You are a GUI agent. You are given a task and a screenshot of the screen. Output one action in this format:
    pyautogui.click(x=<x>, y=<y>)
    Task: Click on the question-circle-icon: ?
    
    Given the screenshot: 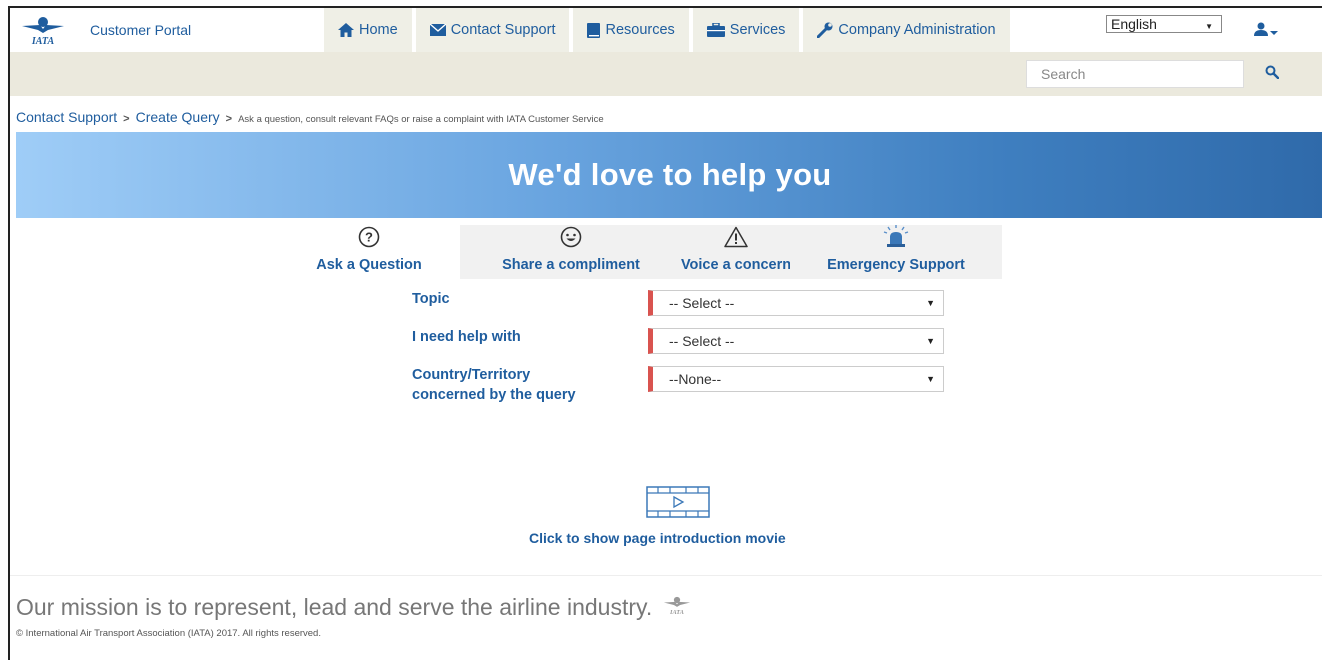 What is the action you would take?
    pyautogui.click(x=369, y=239)
    